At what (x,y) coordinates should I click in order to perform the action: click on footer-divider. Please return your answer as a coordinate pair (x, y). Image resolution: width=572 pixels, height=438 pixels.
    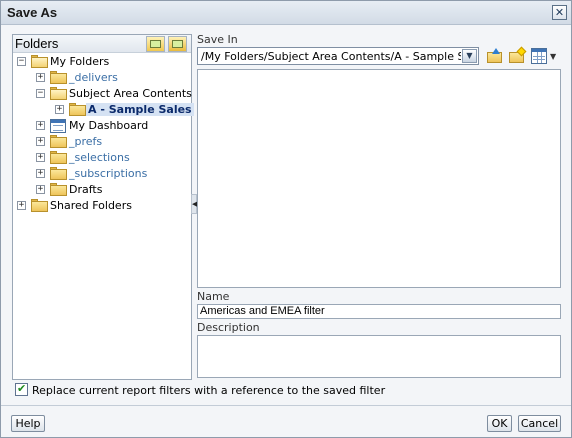
    Looking at the image, I should click on (286, 405).